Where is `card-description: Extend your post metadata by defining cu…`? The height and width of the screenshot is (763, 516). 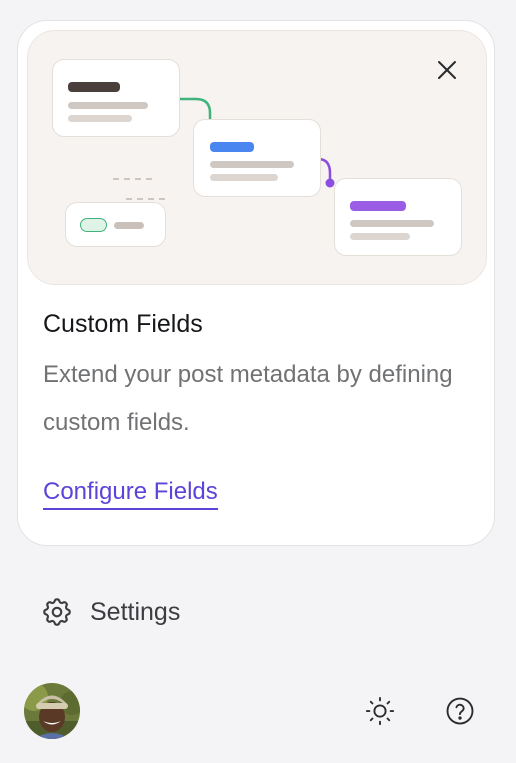 card-description: Extend your post metadata by defining cu… is located at coordinates (248, 398).